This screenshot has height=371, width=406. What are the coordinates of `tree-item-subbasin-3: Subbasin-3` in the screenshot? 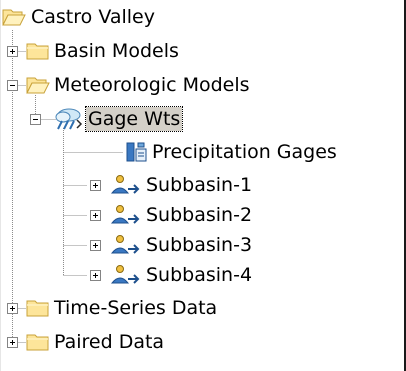 It's located at (200, 245).